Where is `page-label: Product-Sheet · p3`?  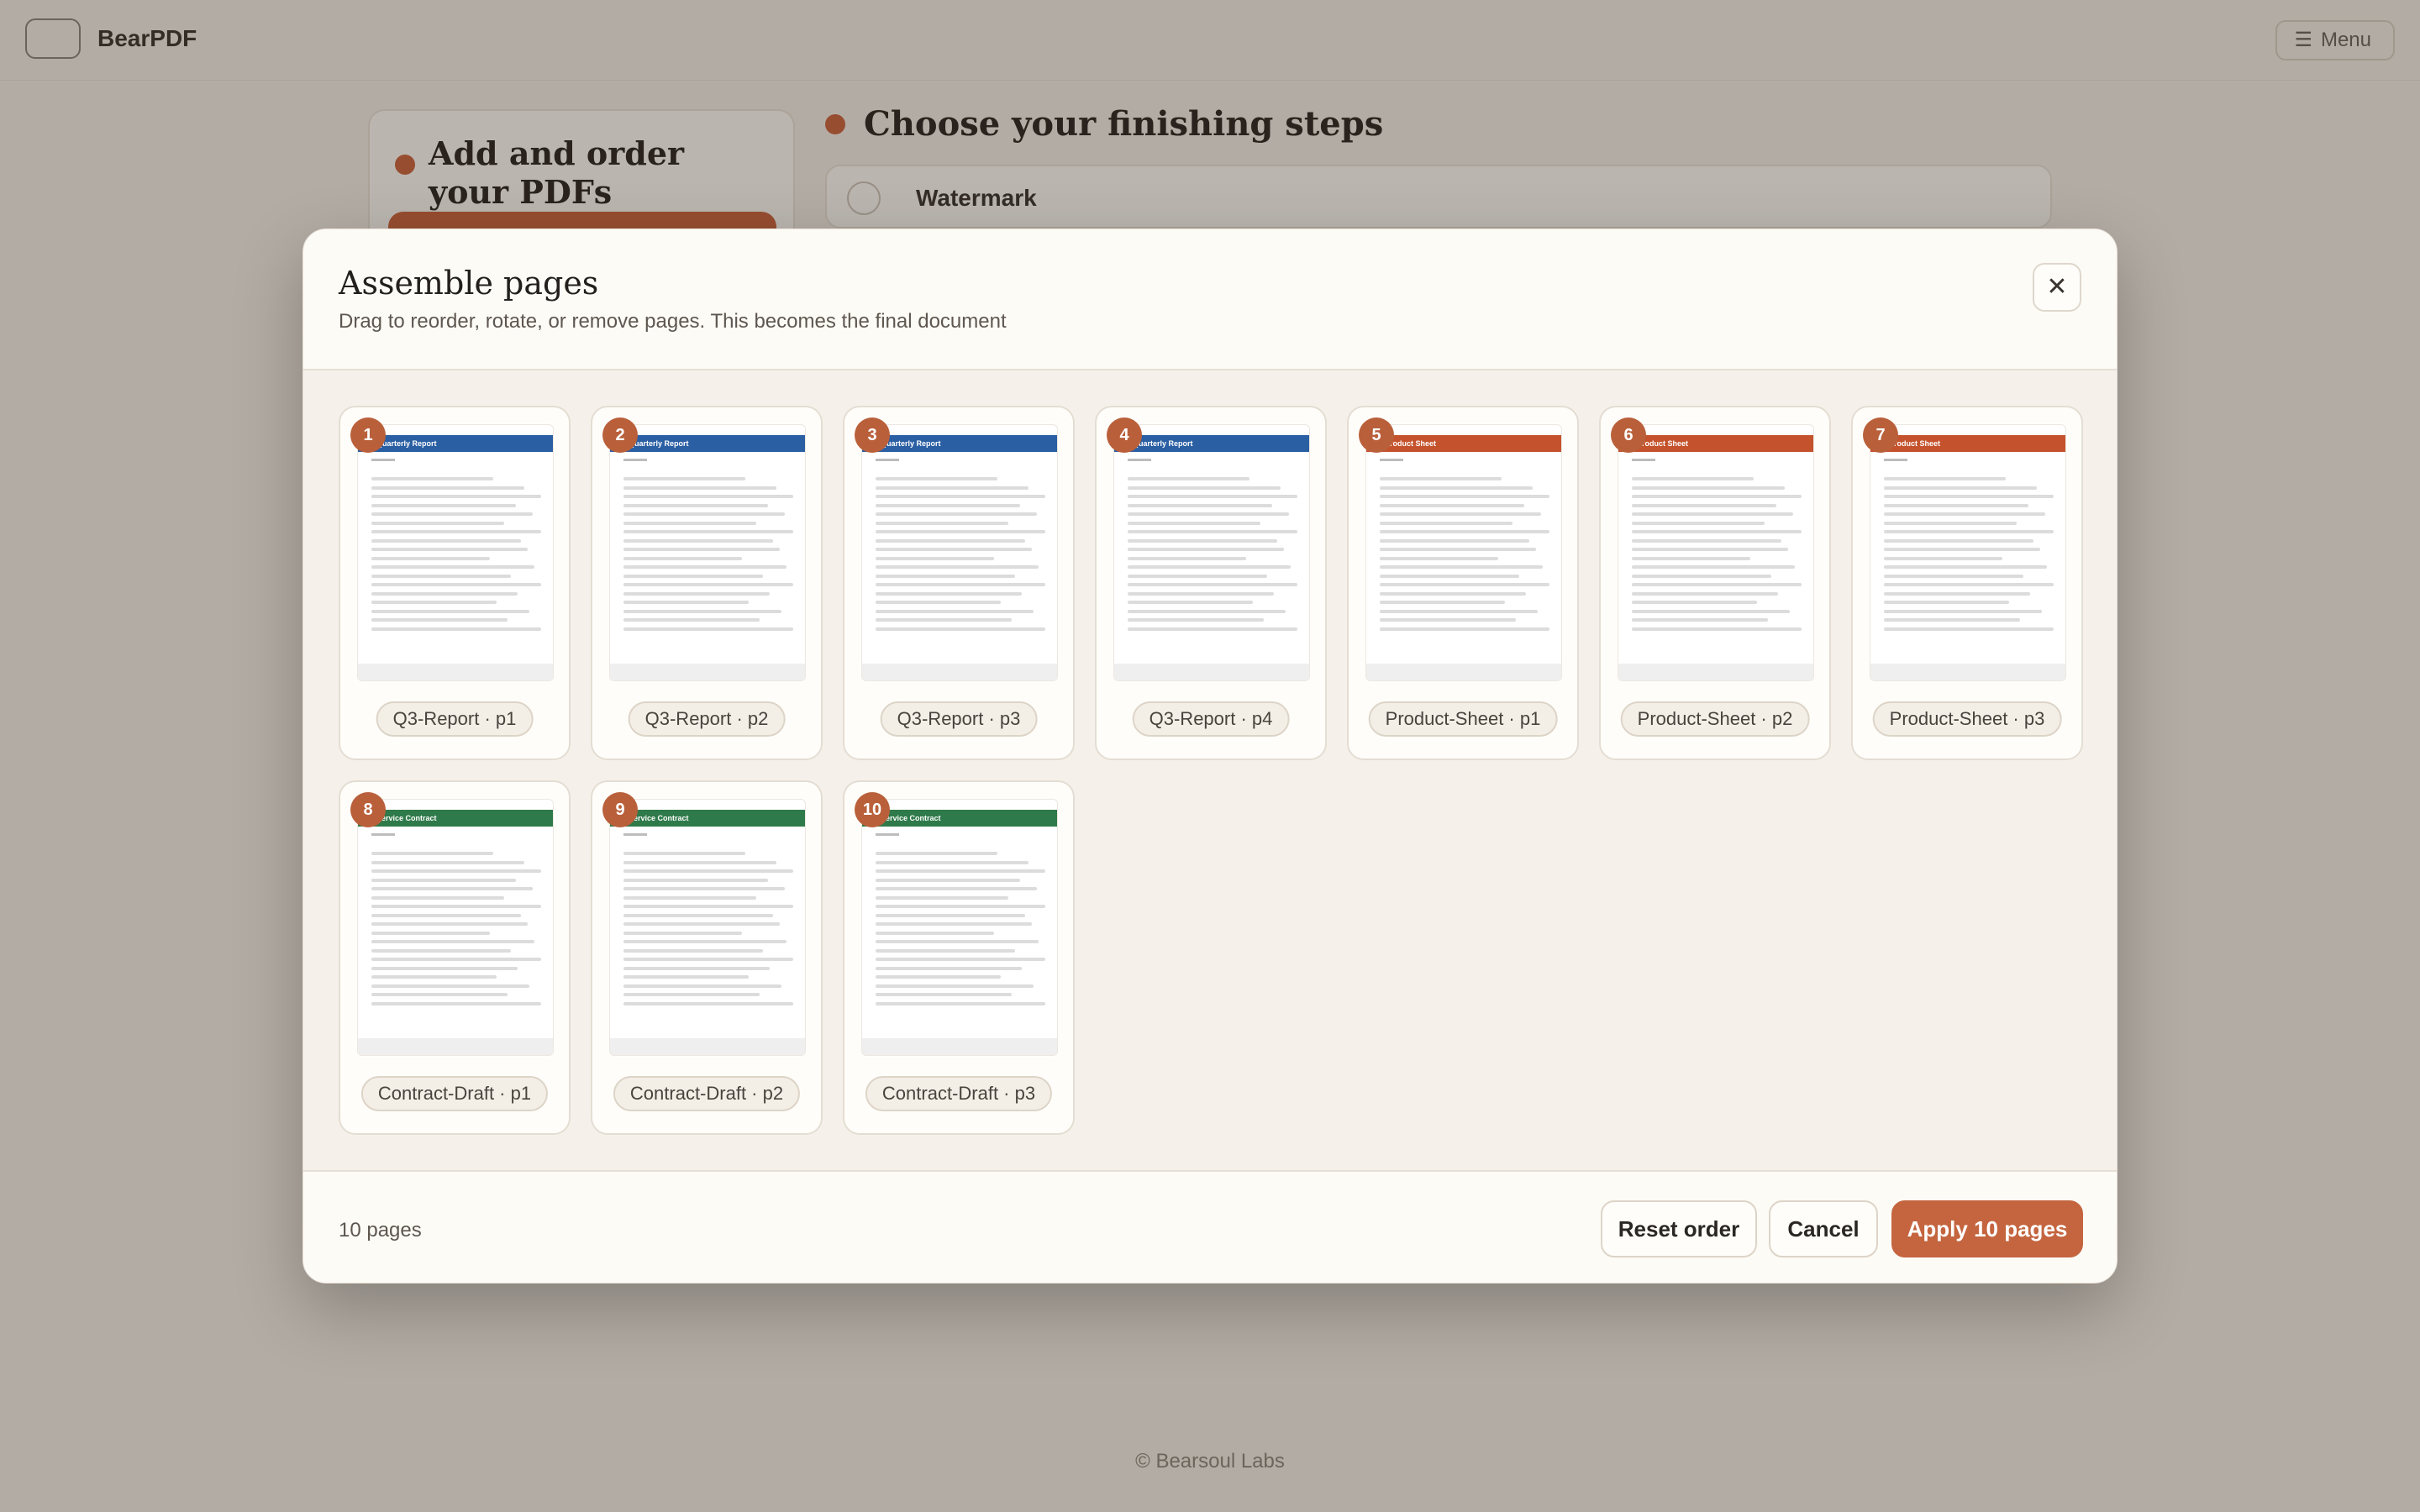 page-label: Product-Sheet · p3 is located at coordinates (1967, 719).